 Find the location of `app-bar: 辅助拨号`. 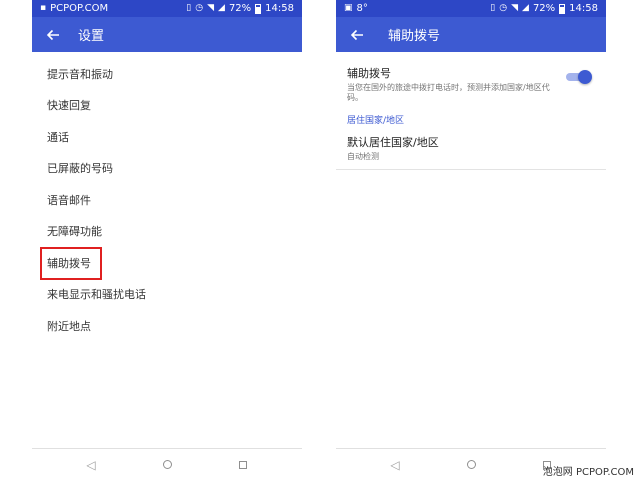

app-bar: 辅助拨号 is located at coordinates (471, 34).